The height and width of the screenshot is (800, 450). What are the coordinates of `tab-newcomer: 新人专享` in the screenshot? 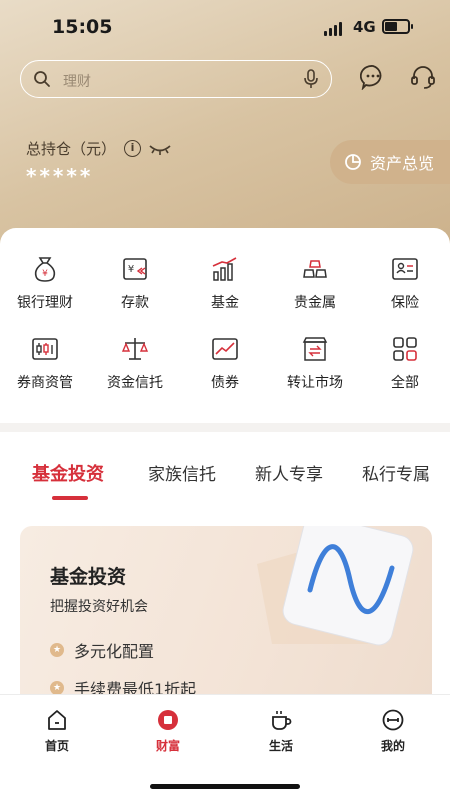 It's located at (289, 472).